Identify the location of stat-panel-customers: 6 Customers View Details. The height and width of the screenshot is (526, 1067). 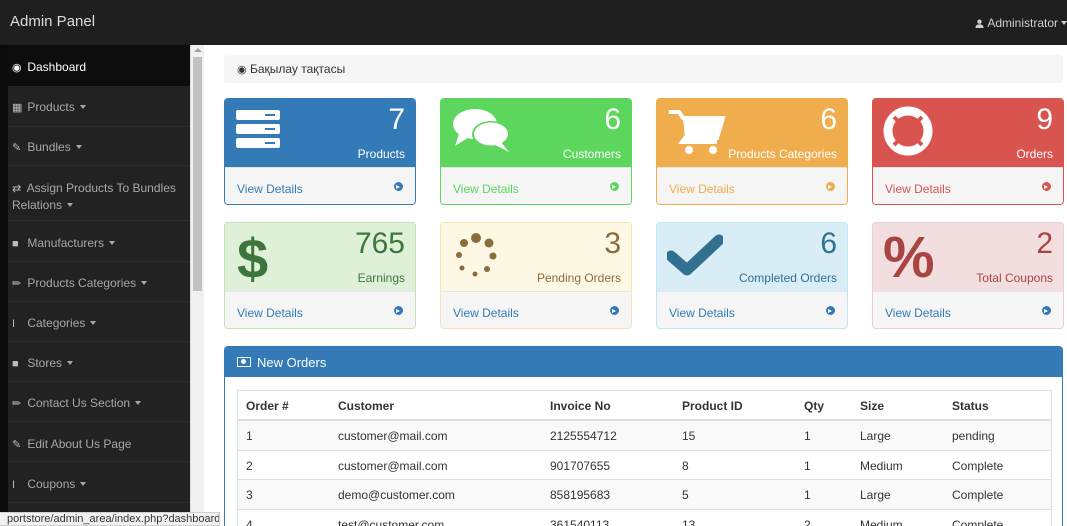
(536, 151).